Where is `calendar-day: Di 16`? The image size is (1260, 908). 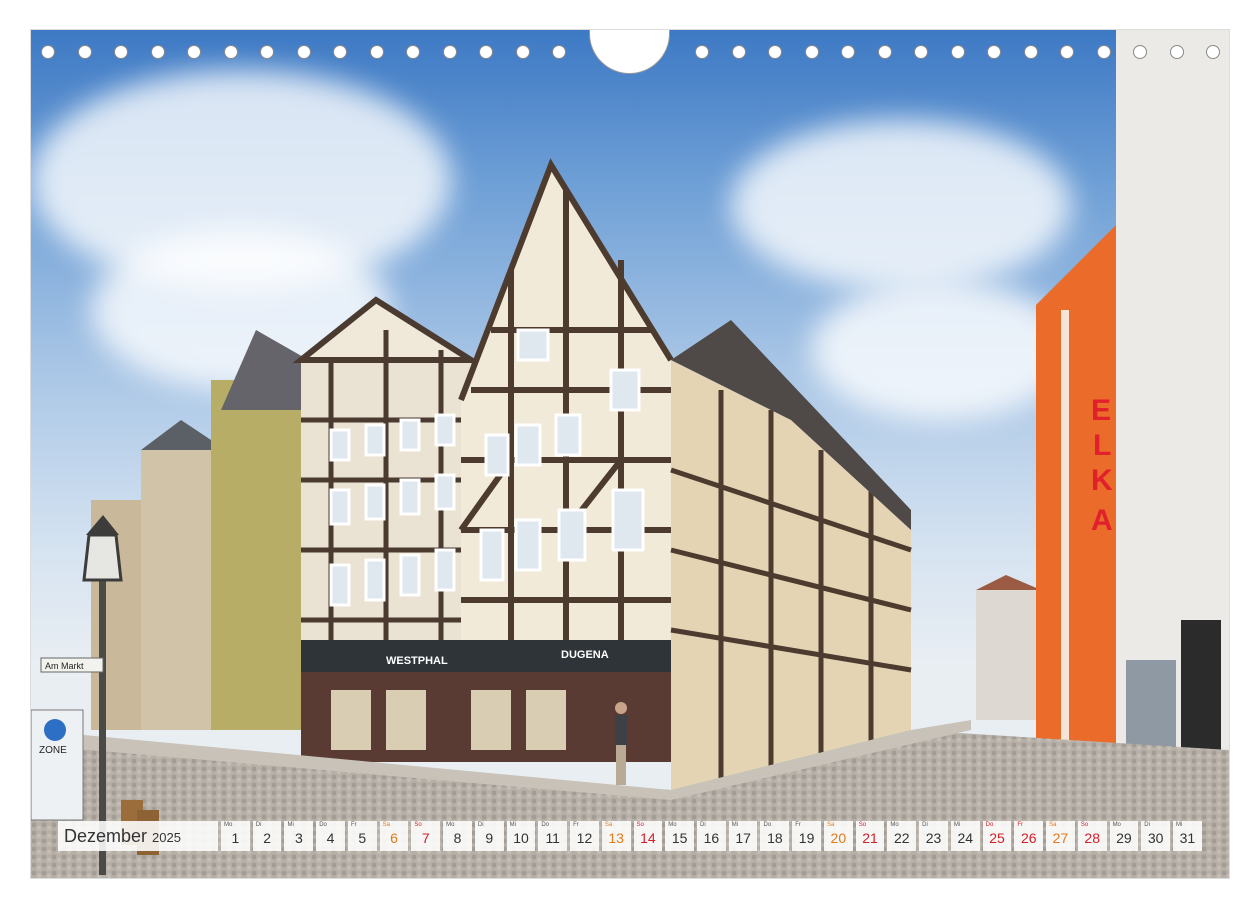 calendar-day: Di 16 is located at coordinates (711, 836).